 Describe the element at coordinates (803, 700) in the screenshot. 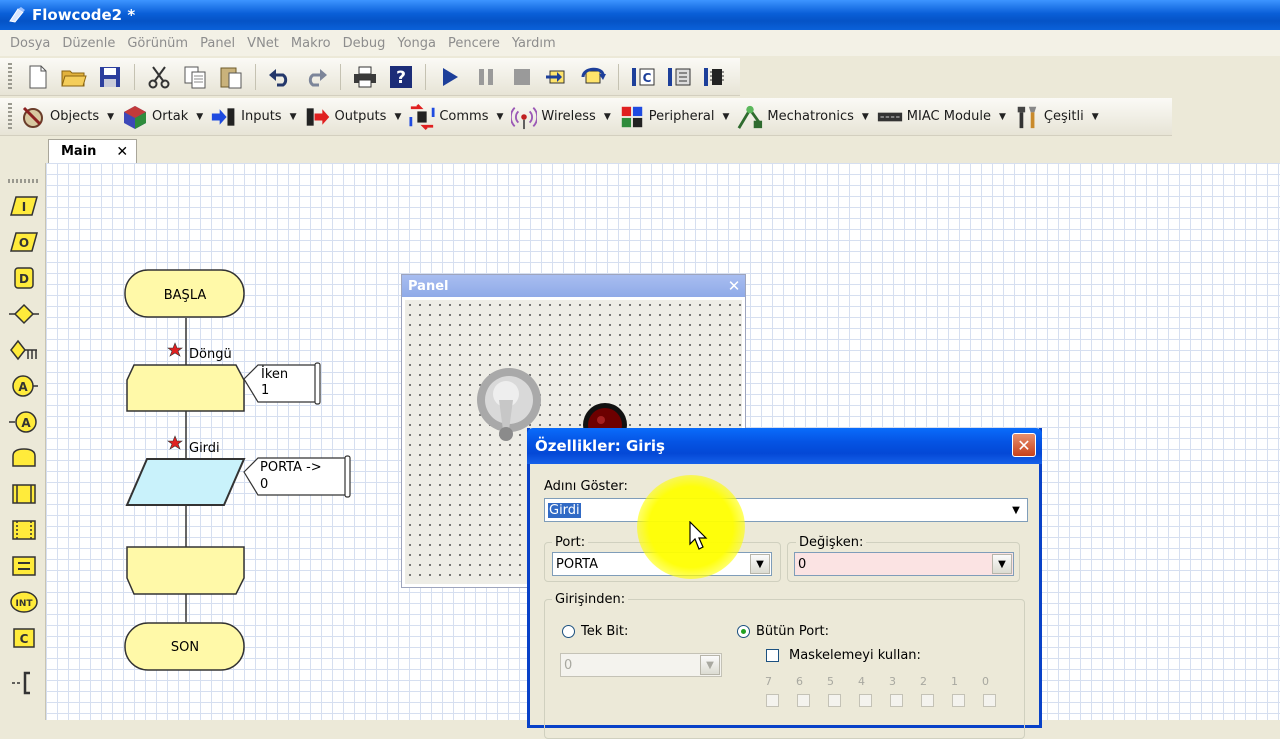

I see `bit-6-checkbox` at that location.